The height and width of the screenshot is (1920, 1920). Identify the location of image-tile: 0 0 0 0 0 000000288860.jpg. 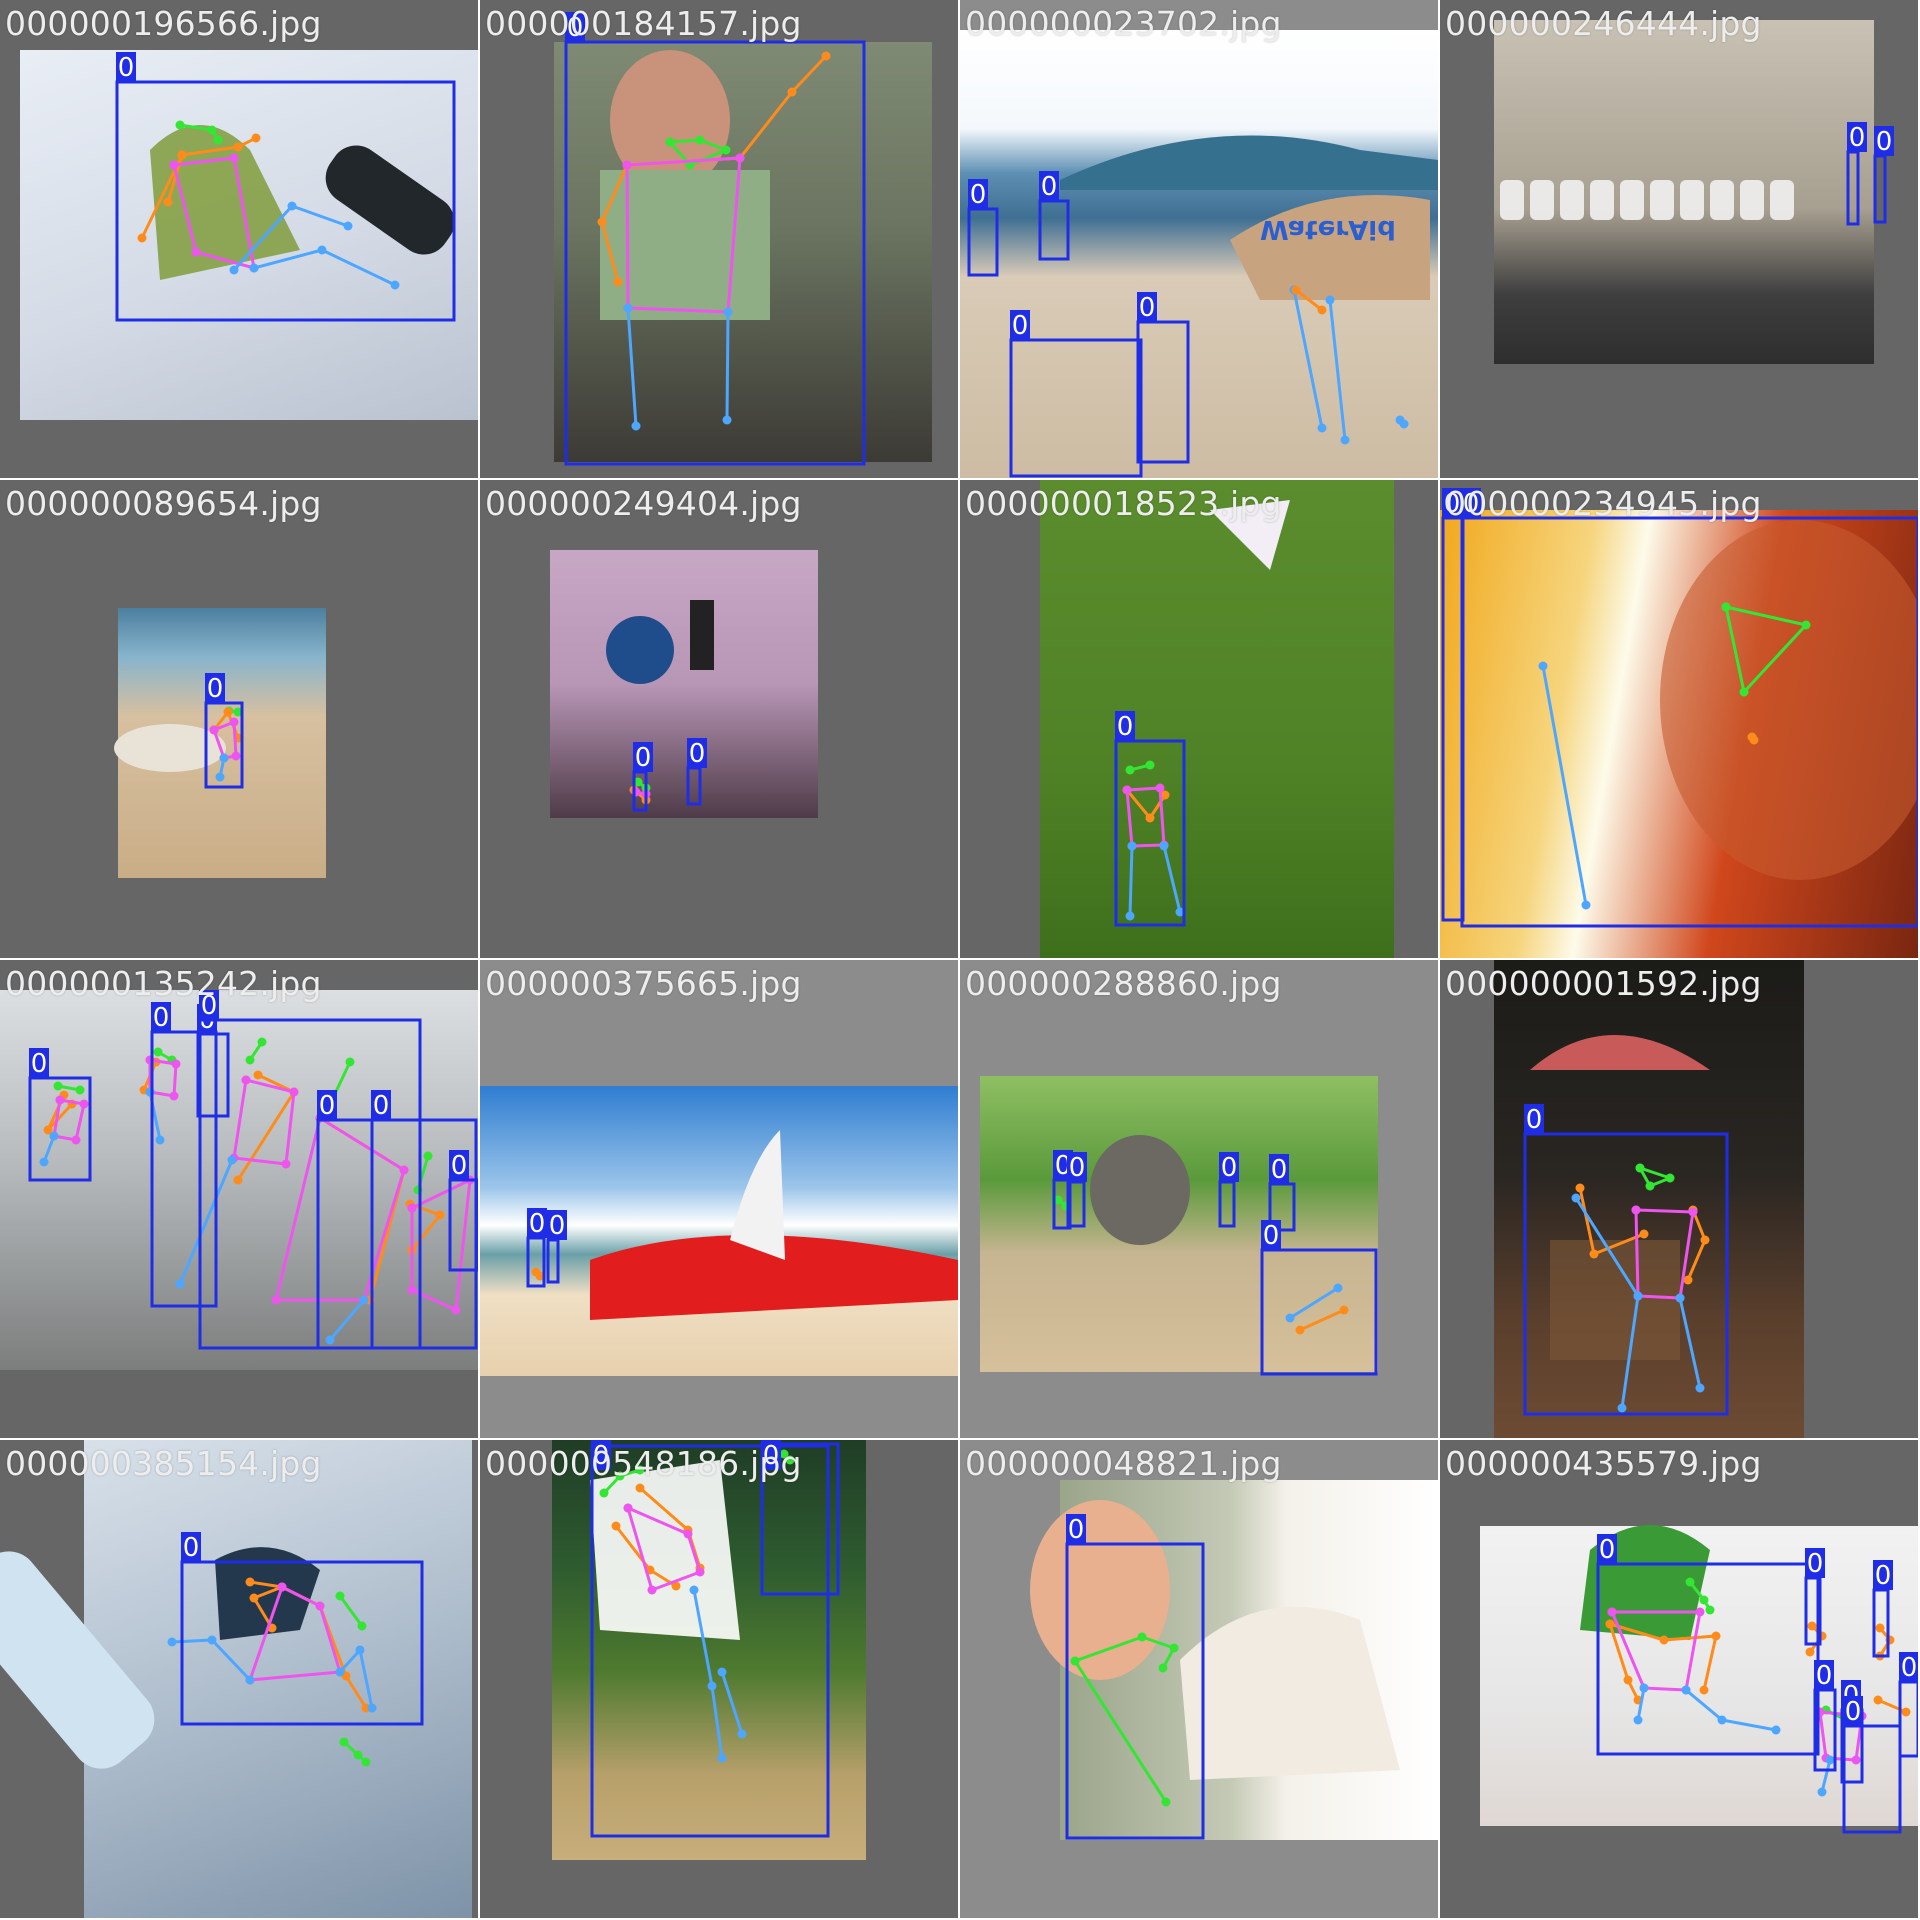
(1199, 1199).